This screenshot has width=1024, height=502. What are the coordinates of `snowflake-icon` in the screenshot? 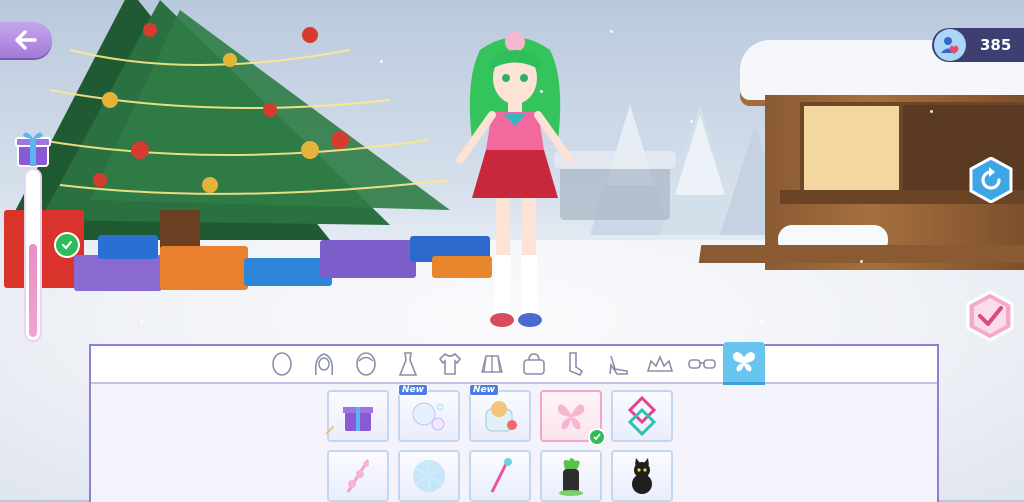 It's located at (429, 476).